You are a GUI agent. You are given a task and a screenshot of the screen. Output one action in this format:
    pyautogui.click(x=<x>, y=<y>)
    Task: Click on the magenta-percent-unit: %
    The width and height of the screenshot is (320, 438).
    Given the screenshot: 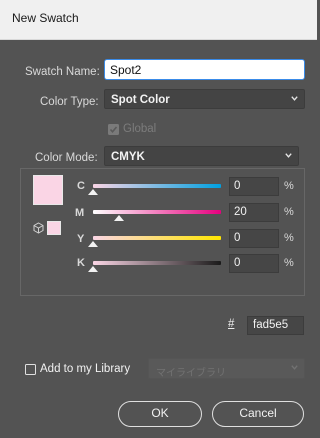 What is the action you would take?
    pyautogui.click(x=289, y=212)
    